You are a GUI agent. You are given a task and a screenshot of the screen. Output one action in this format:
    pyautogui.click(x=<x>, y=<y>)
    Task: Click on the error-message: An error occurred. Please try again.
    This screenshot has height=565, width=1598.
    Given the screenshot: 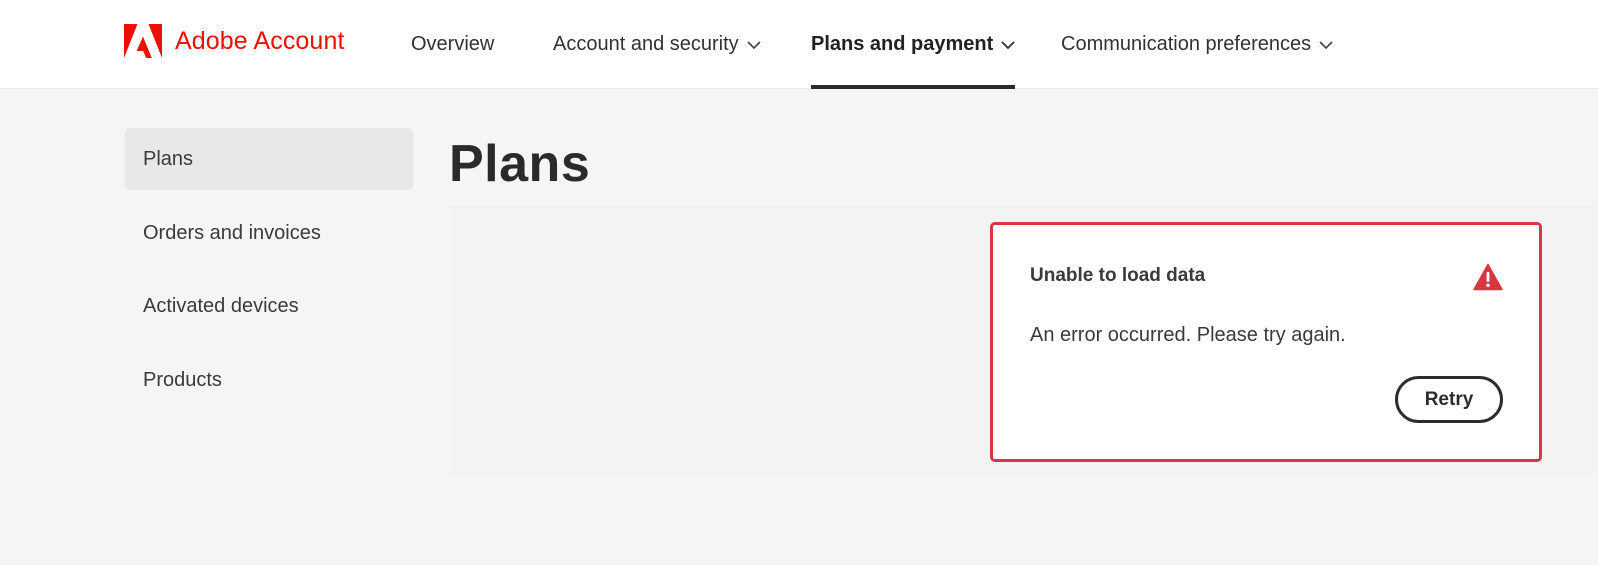 What is the action you would take?
    pyautogui.click(x=1188, y=335)
    